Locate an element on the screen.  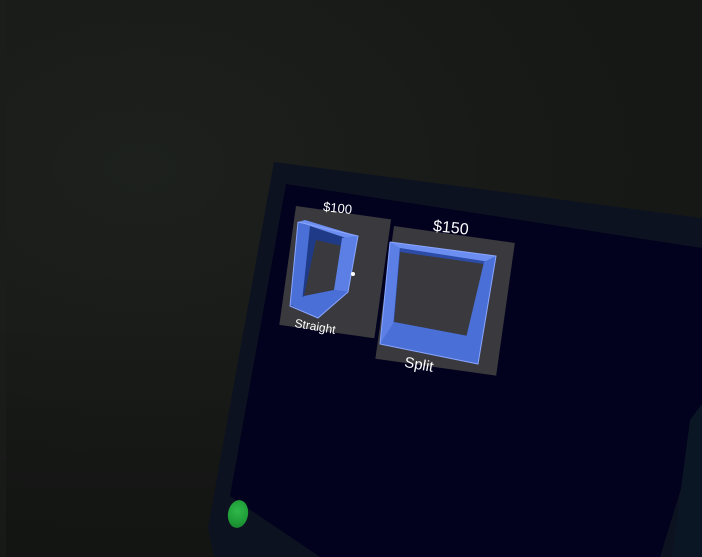
split-wall-frame-icon is located at coordinates (438, 303).